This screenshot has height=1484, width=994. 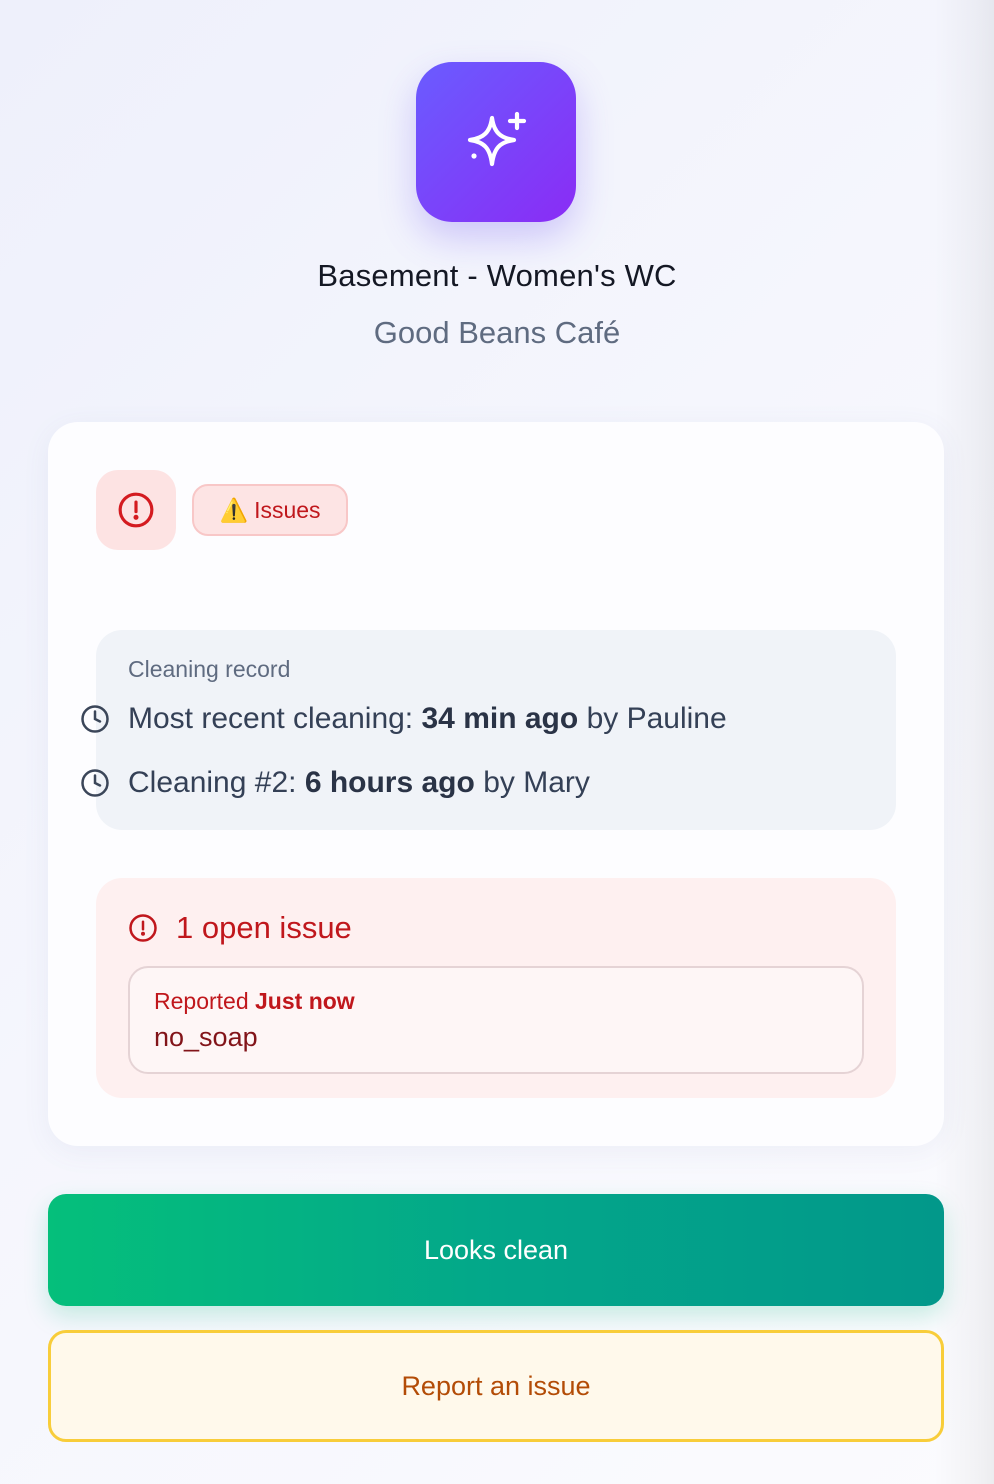 I want to click on status-icon-box, so click(x=136, y=510).